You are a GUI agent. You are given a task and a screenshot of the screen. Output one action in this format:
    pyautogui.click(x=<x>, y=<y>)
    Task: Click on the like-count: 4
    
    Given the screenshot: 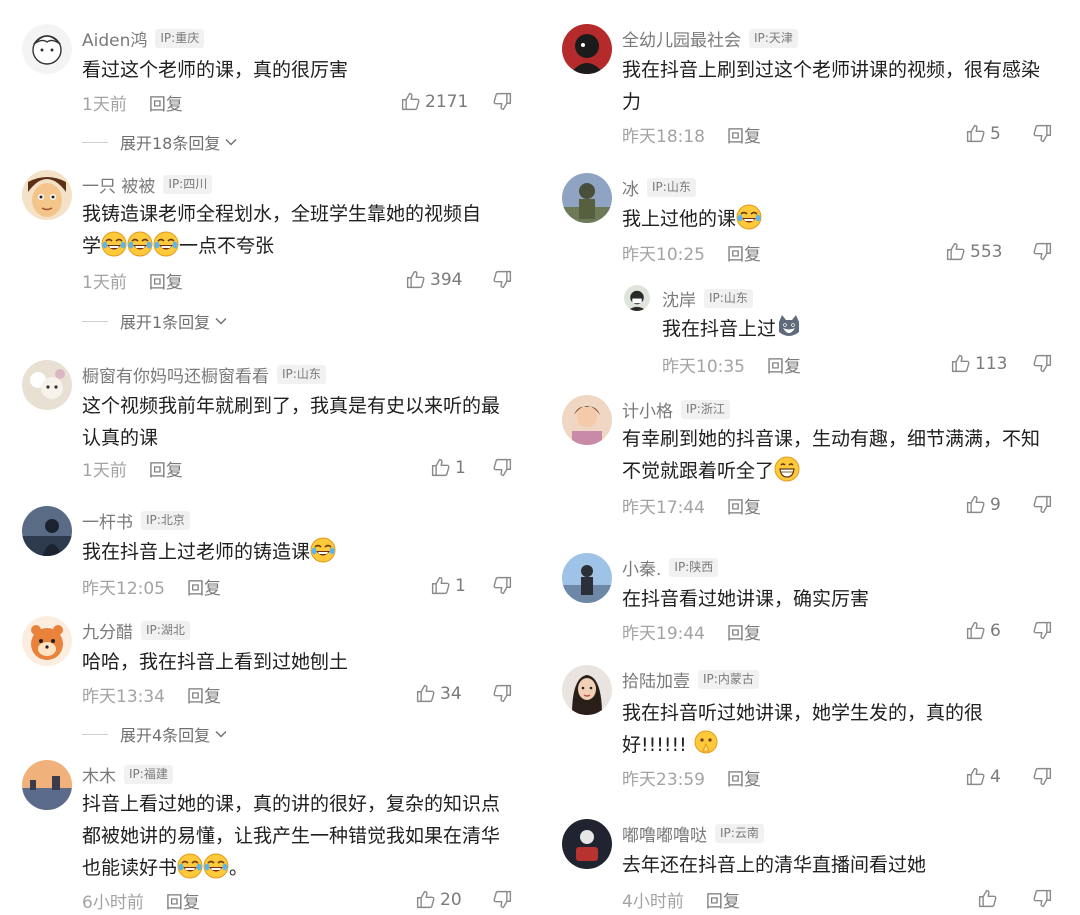 What is the action you would take?
    pyautogui.click(x=995, y=776)
    